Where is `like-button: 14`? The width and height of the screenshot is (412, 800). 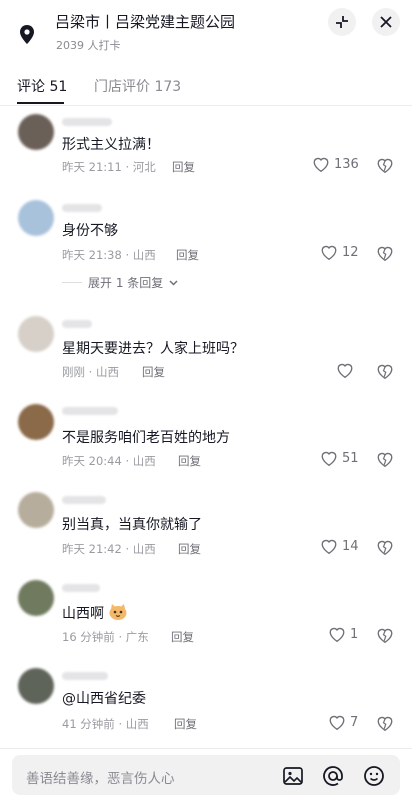
like-button: 14 is located at coordinates (339, 546).